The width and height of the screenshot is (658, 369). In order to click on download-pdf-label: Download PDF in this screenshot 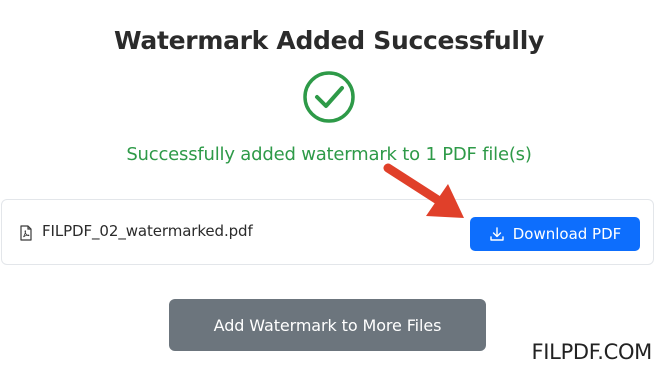, I will do `click(567, 234)`.